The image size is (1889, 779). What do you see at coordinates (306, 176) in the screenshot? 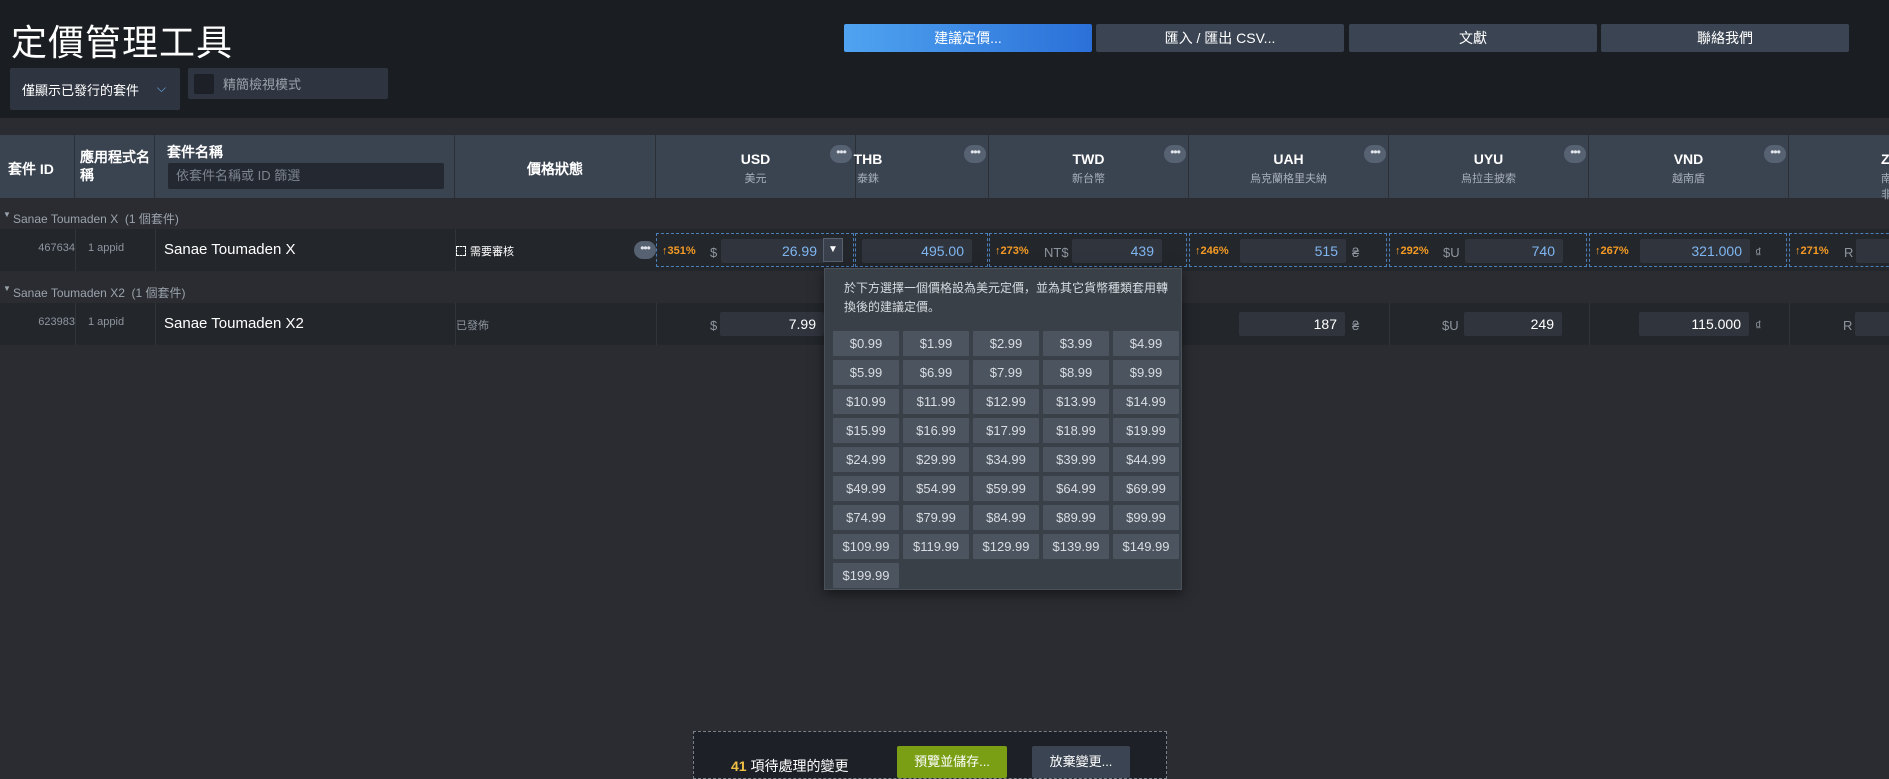
I see `package-search-input: 依套件名稱或 ID 篩選` at bounding box center [306, 176].